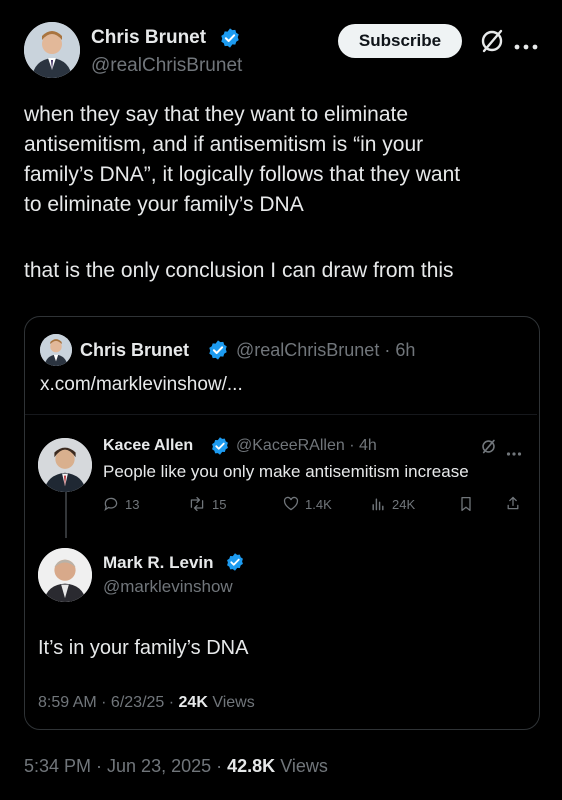 The width and height of the screenshot is (562, 800). I want to click on heart-icon, so click(291, 503).